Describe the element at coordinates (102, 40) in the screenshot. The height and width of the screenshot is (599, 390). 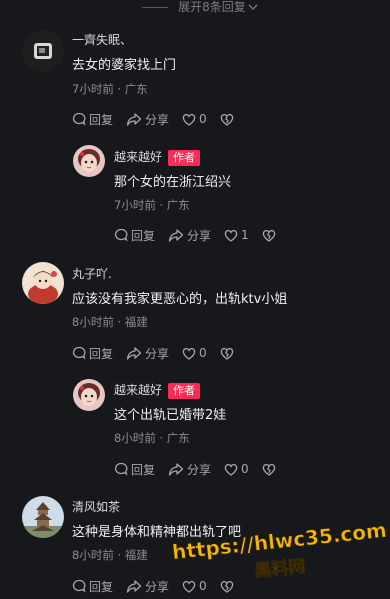
I see `comment-username: 一齊失眠、` at that location.